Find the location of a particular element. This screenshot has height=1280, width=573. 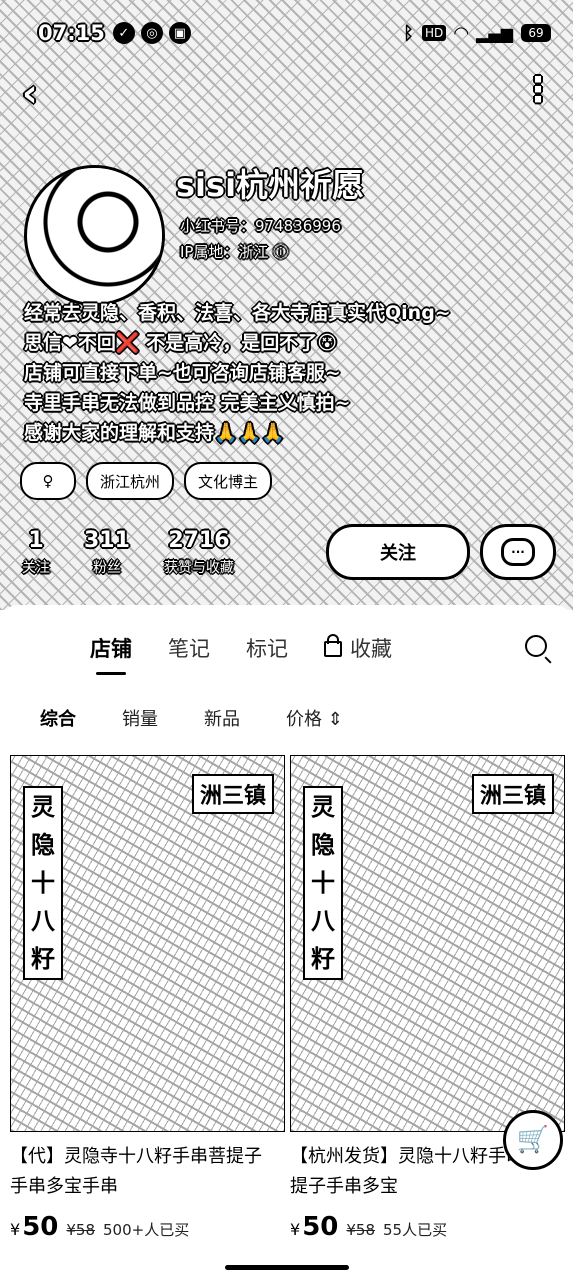

product-price-row: ¥ 50 ¥58 55人已买 is located at coordinates (426, 1227).